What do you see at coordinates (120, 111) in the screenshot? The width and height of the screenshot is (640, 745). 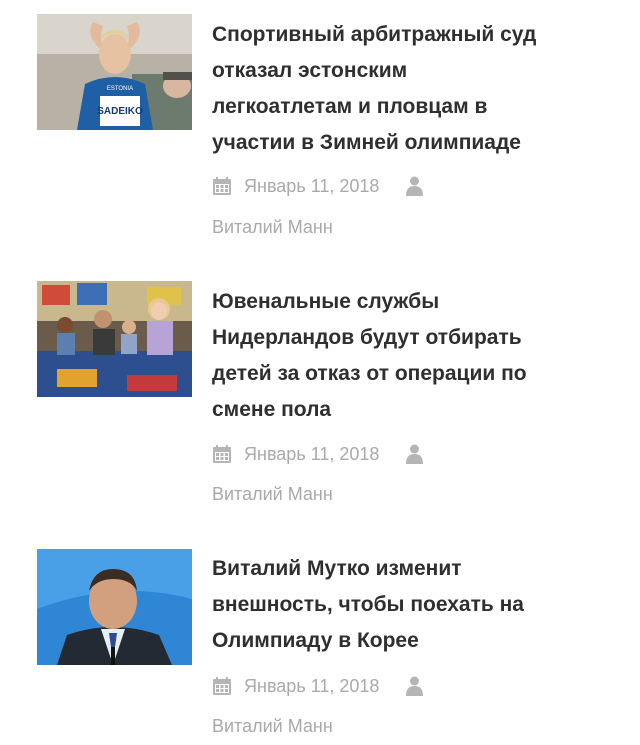 I see `bib-text: SADEIKO` at bounding box center [120, 111].